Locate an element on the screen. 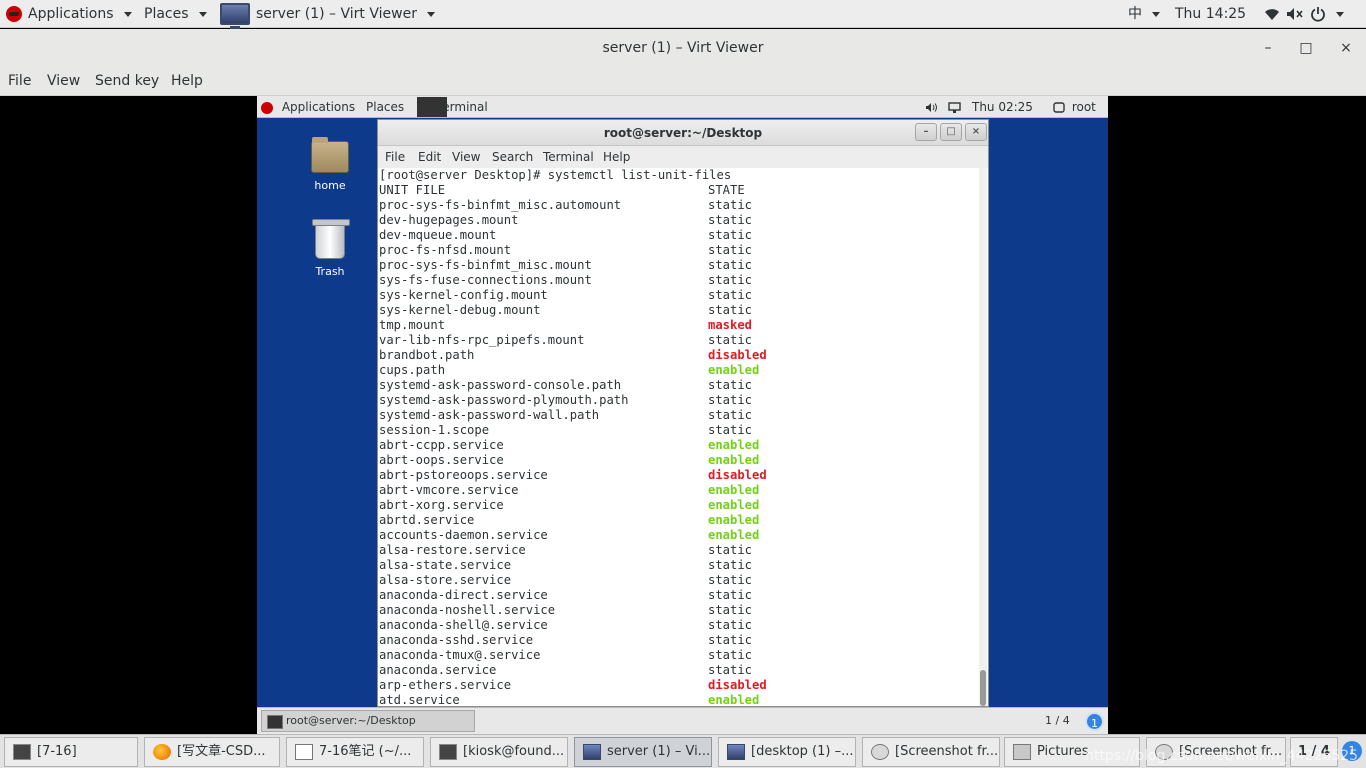 This screenshot has width=1366, height=768. guest-user-menu: root is located at coordinates (1074, 107).